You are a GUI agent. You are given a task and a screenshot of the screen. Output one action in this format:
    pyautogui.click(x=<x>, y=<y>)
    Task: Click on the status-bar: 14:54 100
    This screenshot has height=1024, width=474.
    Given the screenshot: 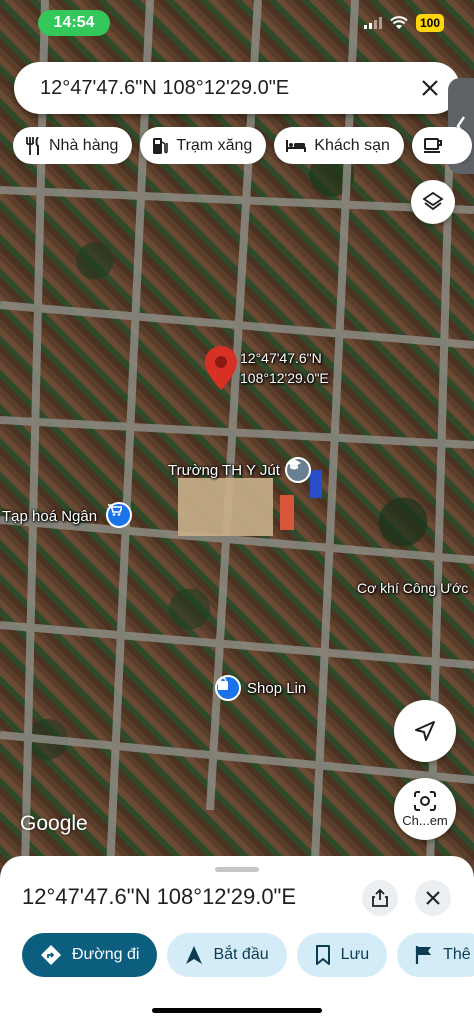 What is the action you would take?
    pyautogui.click(x=237, y=23)
    